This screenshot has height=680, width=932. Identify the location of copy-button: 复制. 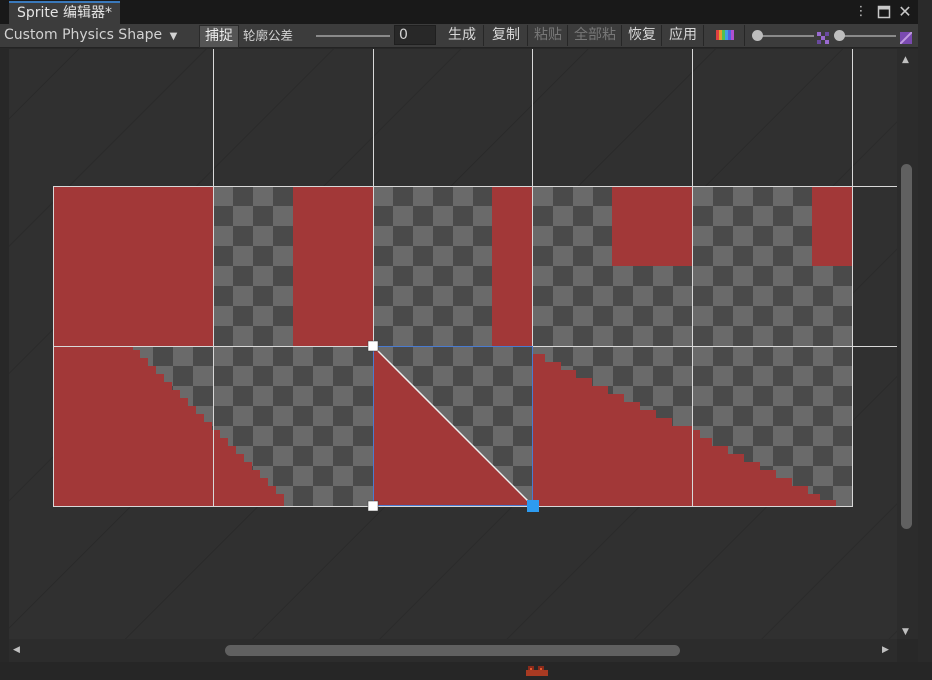
(506, 35).